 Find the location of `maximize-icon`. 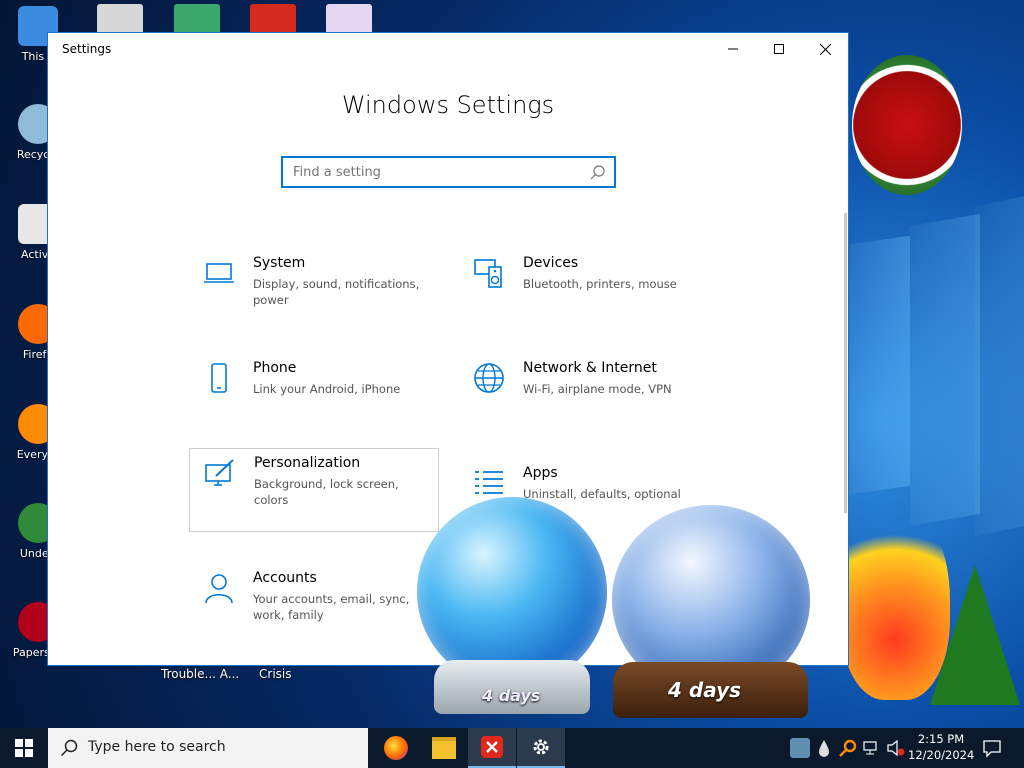

maximize-icon is located at coordinates (779, 49).